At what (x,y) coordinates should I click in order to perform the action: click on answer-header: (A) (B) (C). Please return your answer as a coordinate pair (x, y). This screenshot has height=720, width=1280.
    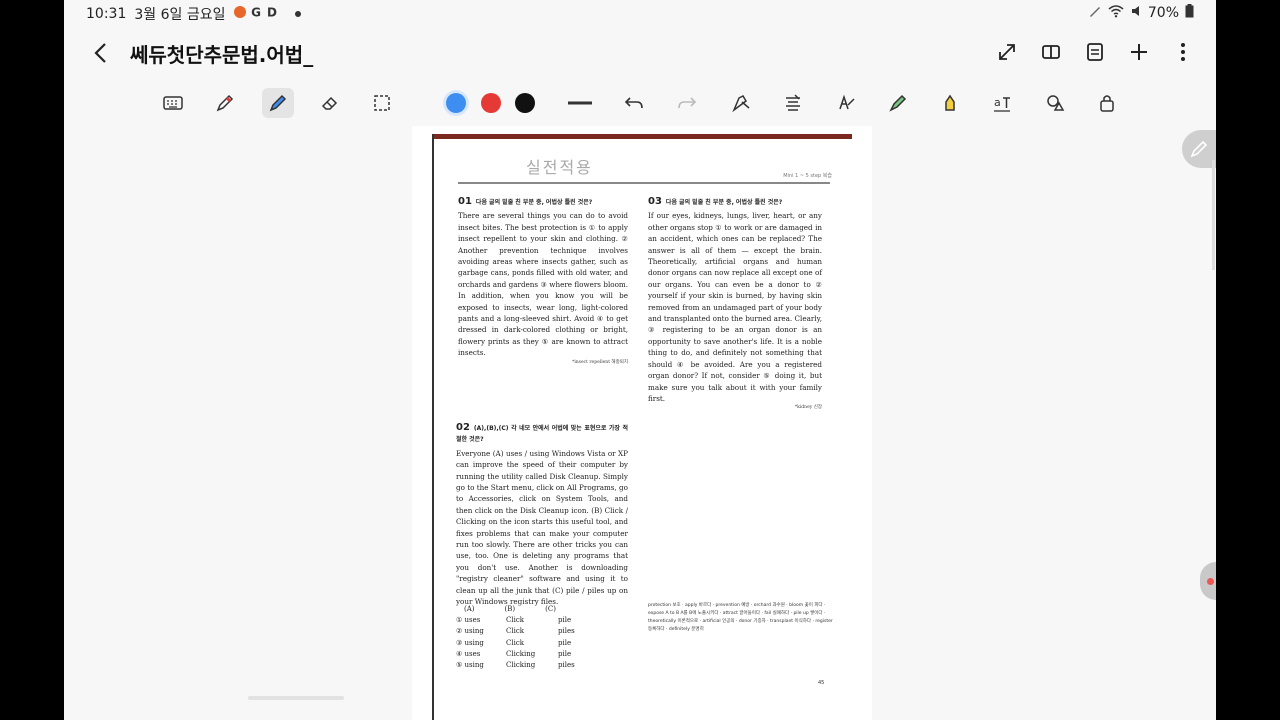
    Looking at the image, I should click on (515, 609).